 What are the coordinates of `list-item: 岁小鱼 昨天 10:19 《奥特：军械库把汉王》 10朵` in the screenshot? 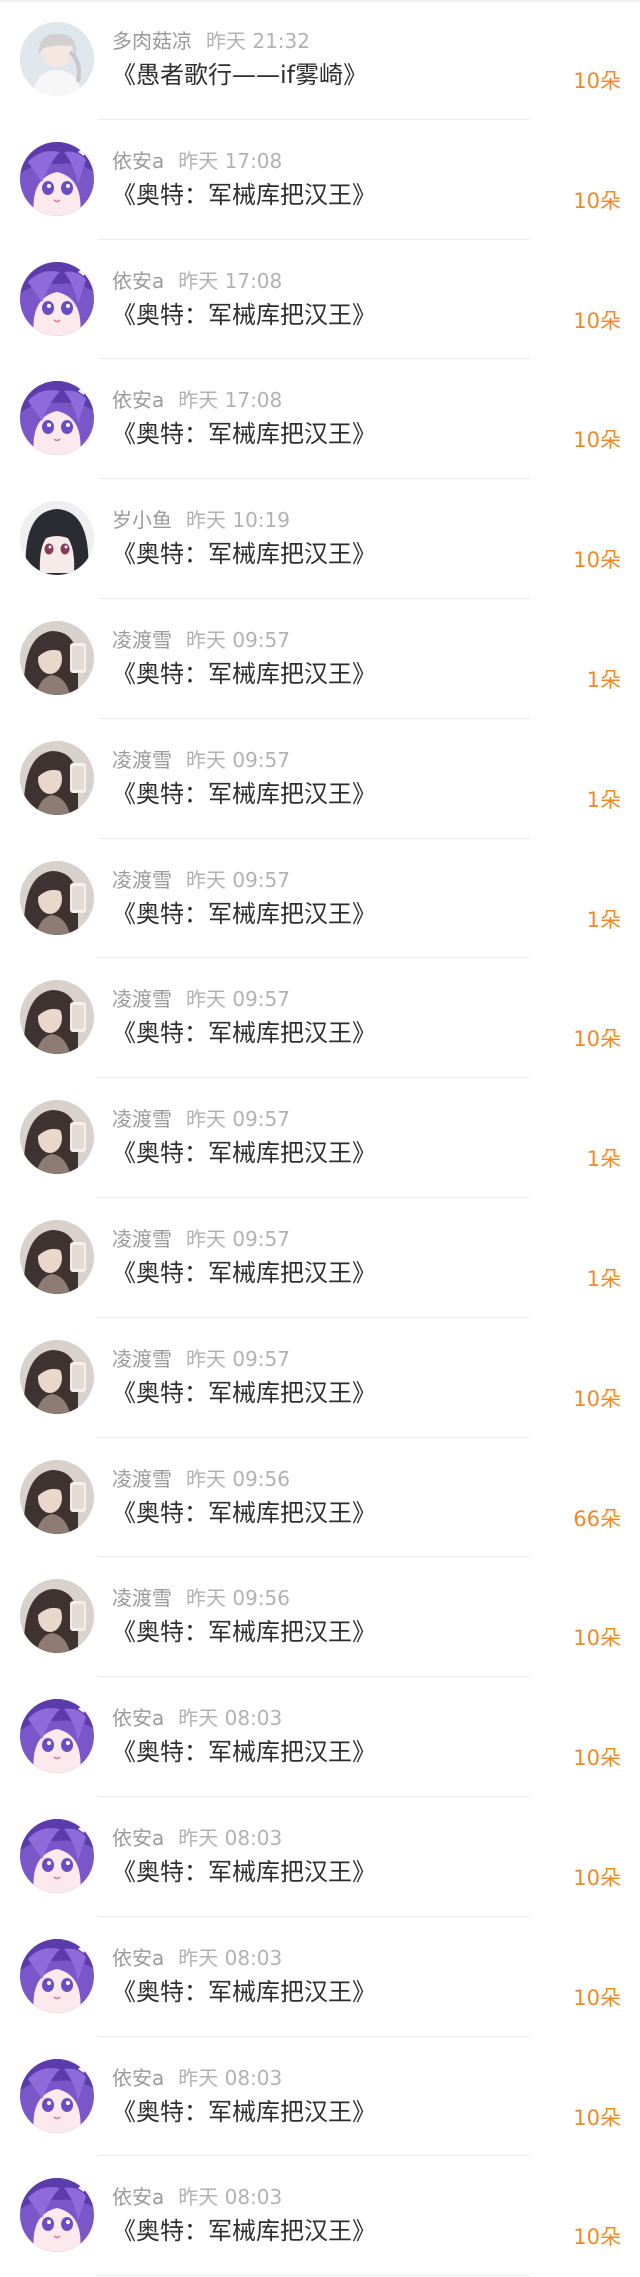 It's located at (320, 539).